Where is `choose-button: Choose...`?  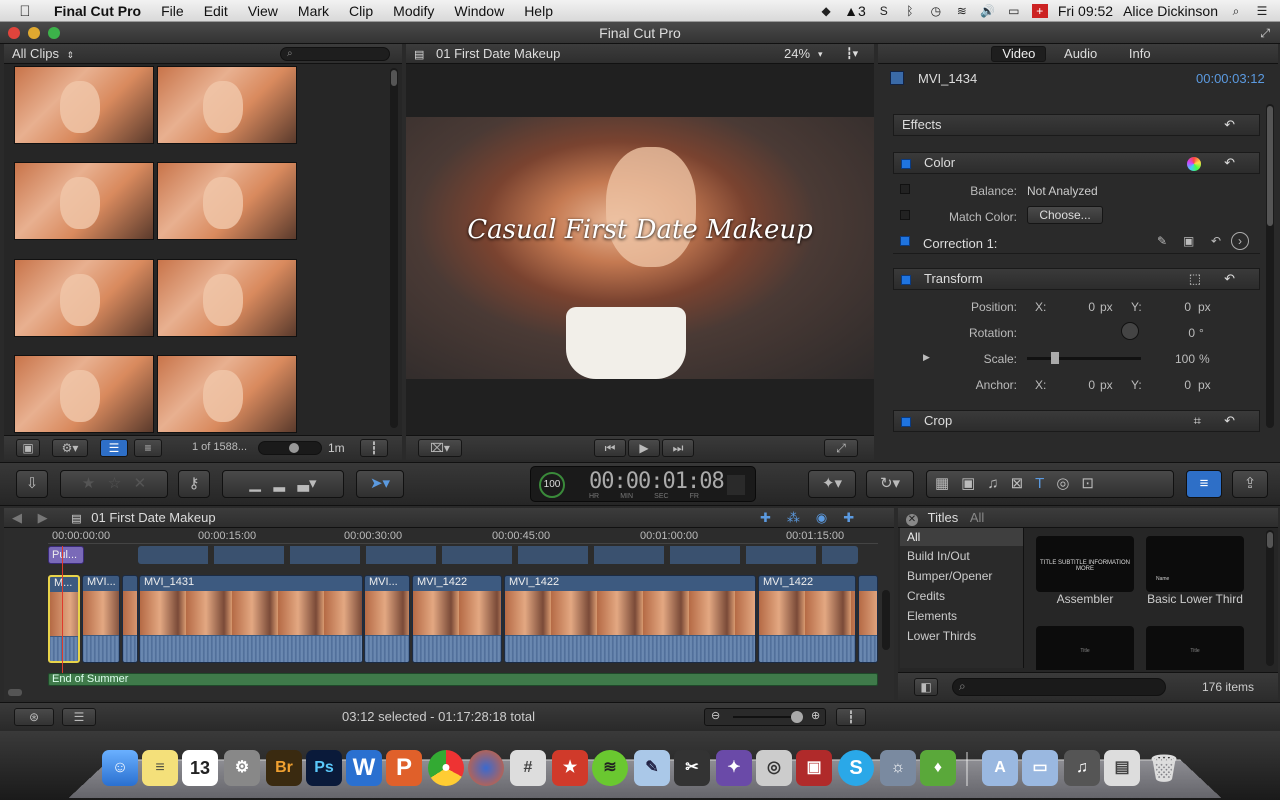 choose-button: Choose... is located at coordinates (1065, 215).